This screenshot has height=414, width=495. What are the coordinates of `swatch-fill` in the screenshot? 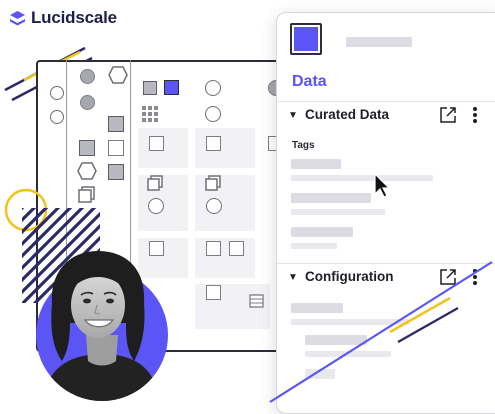 It's located at (306, 39).